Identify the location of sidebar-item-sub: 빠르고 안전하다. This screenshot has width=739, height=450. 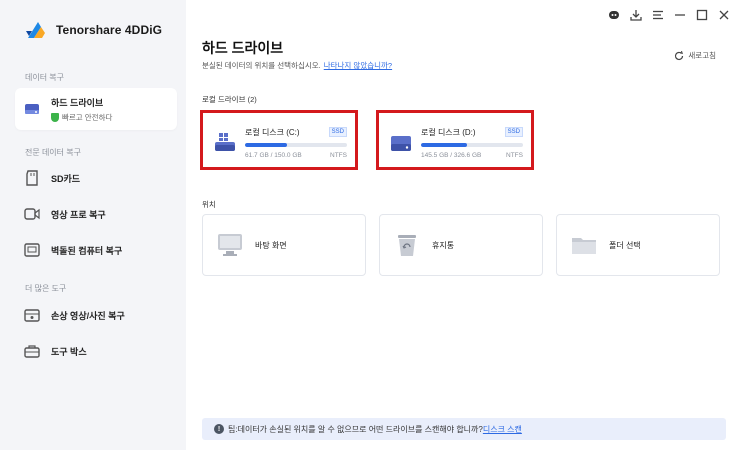
(81, 117).